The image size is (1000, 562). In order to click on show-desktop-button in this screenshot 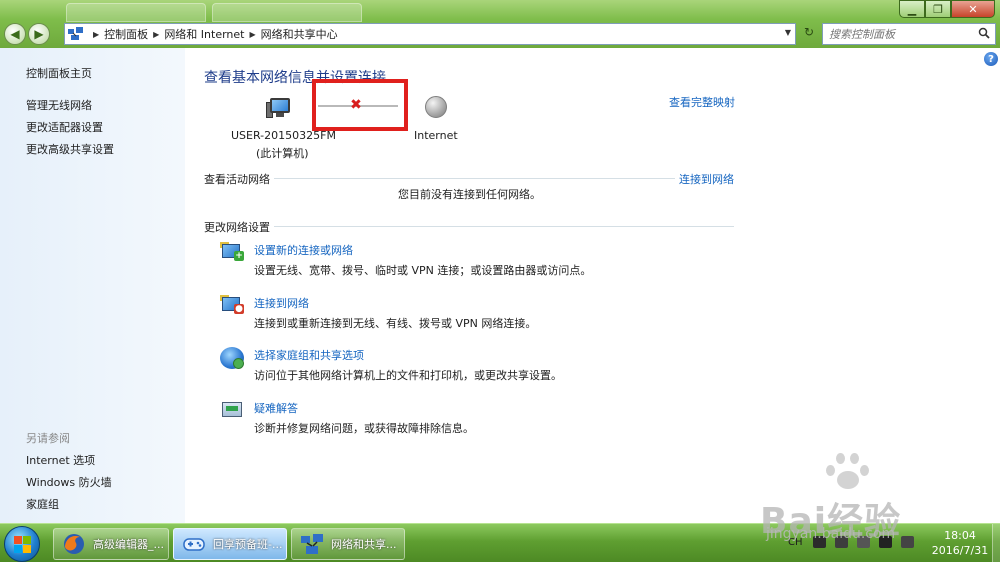, I will do `click(996, 543)`.